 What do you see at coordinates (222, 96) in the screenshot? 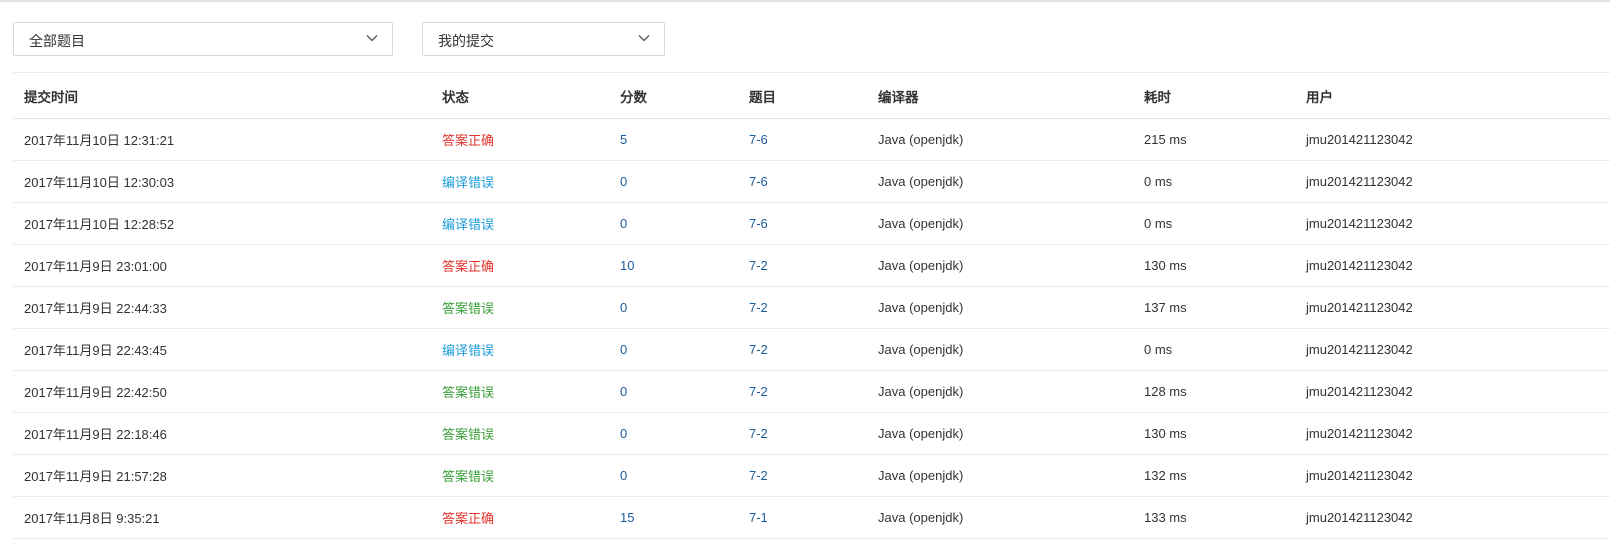
I see `col-header-submit-time: 提交时间` at bounding box center [222, 96].